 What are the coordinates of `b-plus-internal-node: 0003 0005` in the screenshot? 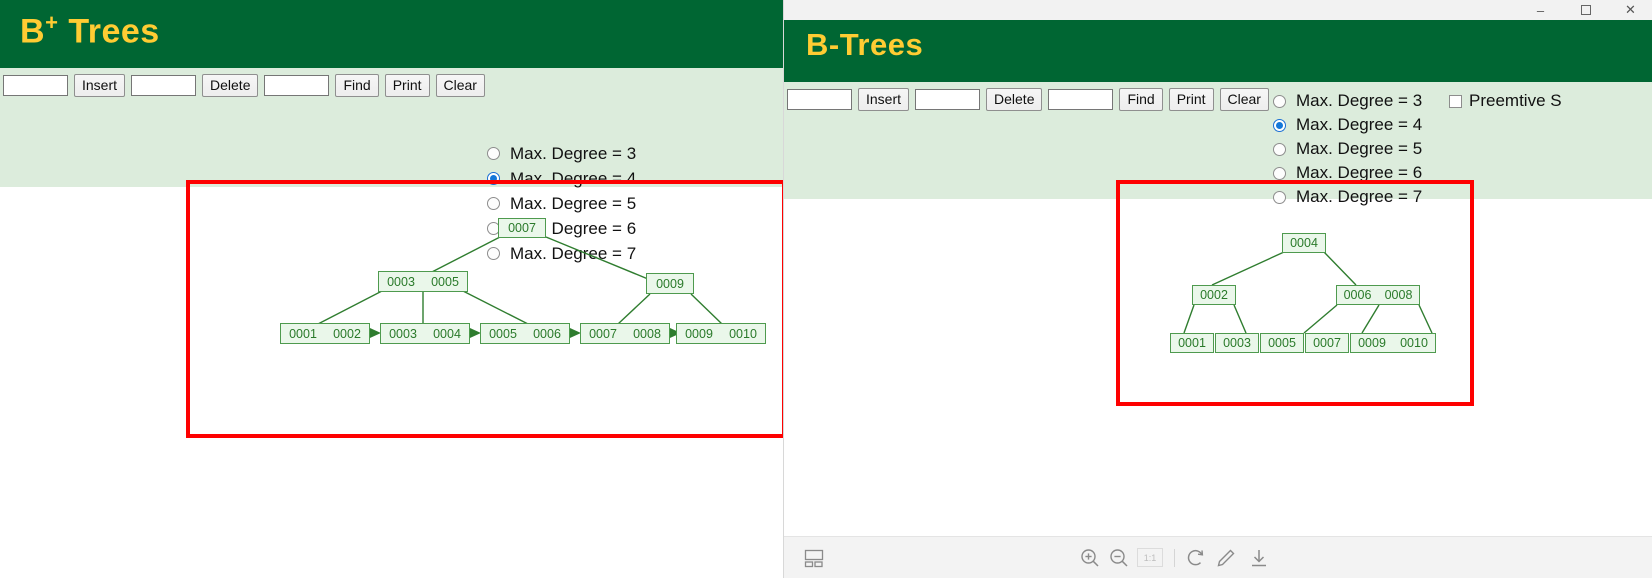 It's located at (423, 281).